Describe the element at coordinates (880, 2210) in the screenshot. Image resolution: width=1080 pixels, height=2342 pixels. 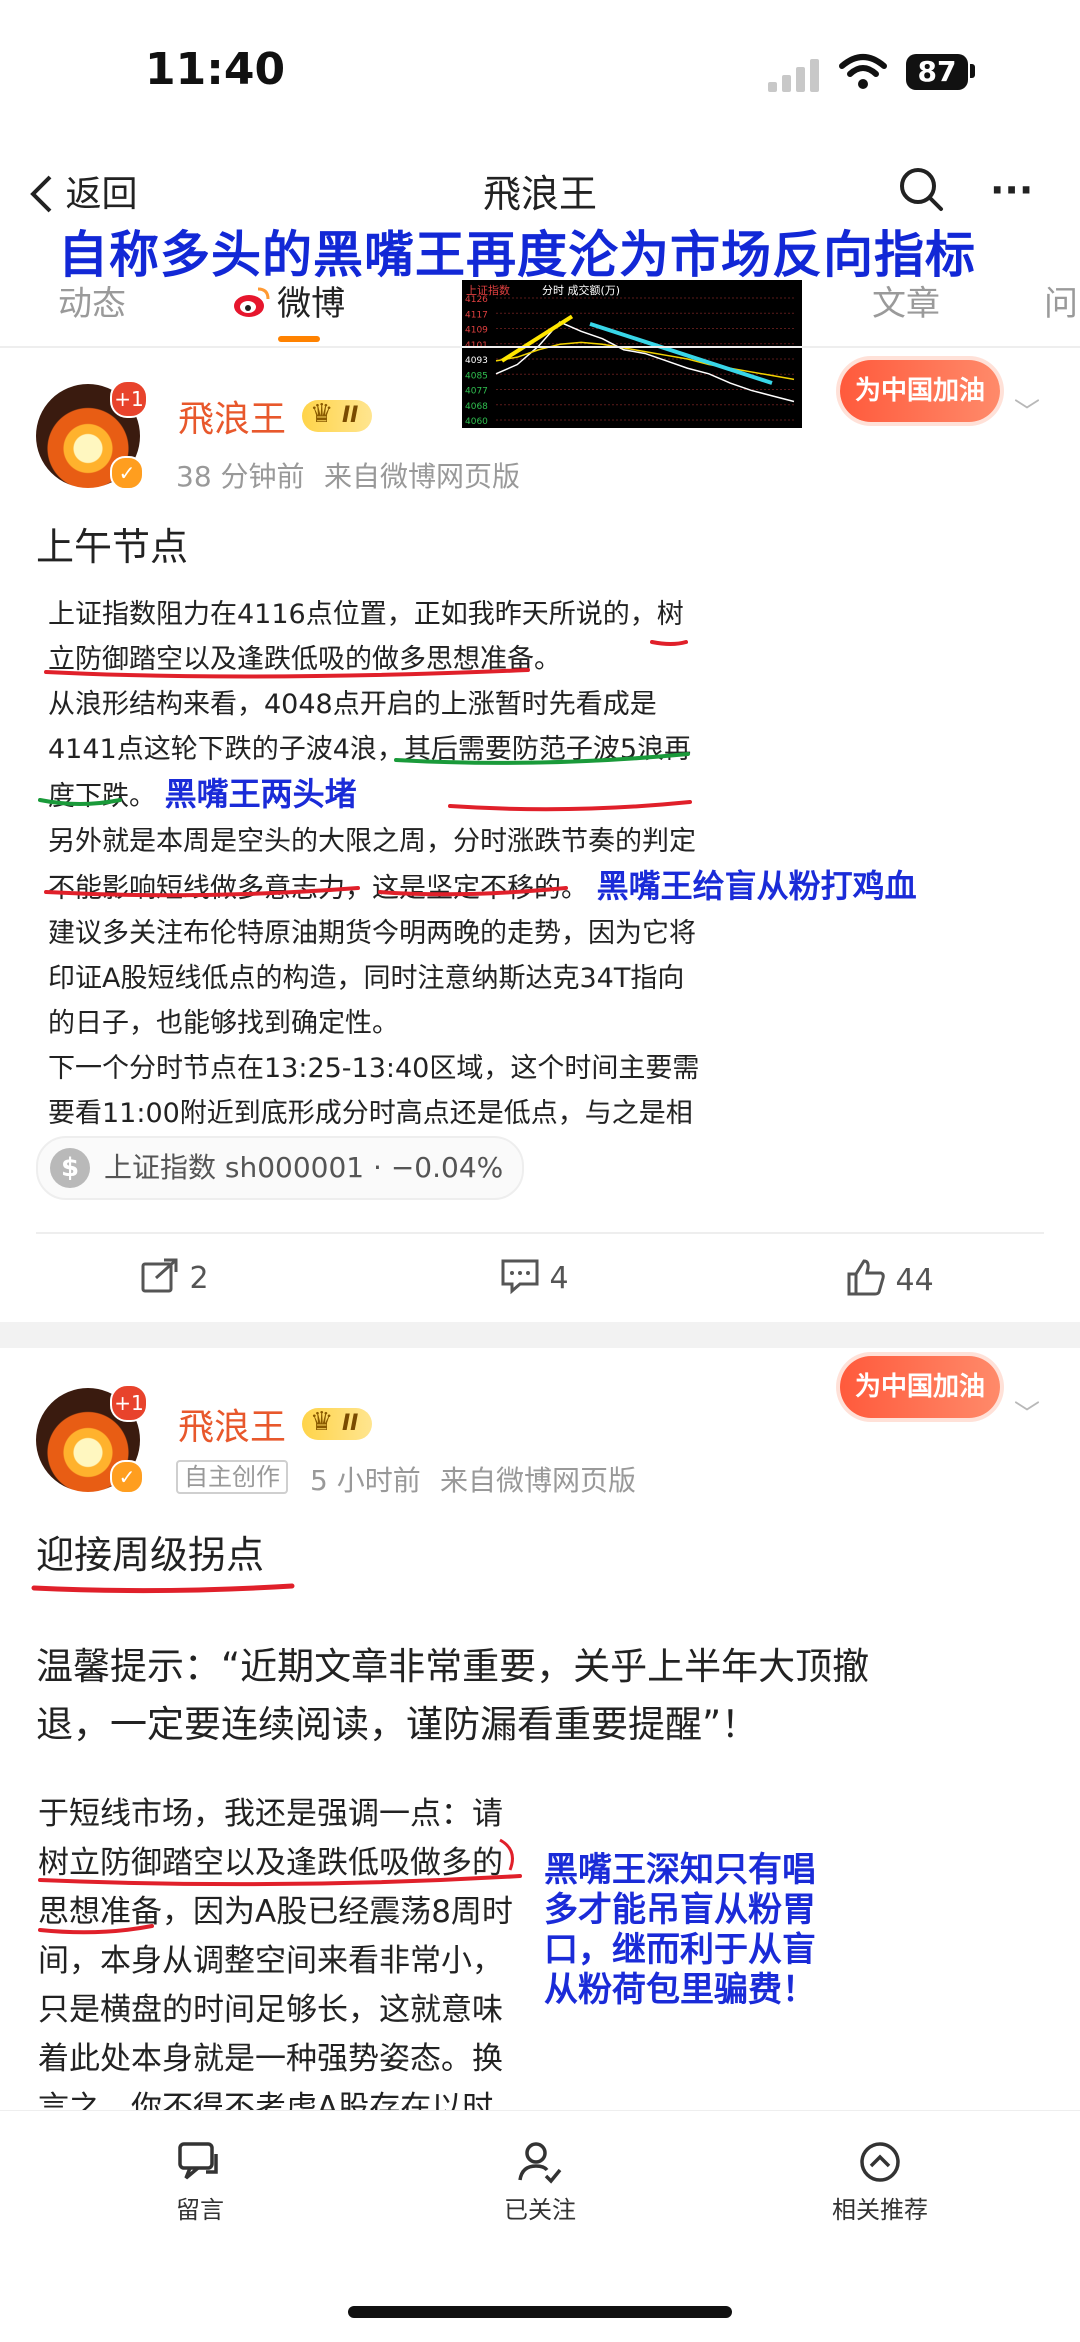
I see `bottom-nav-label: 相关推荐` at that location.